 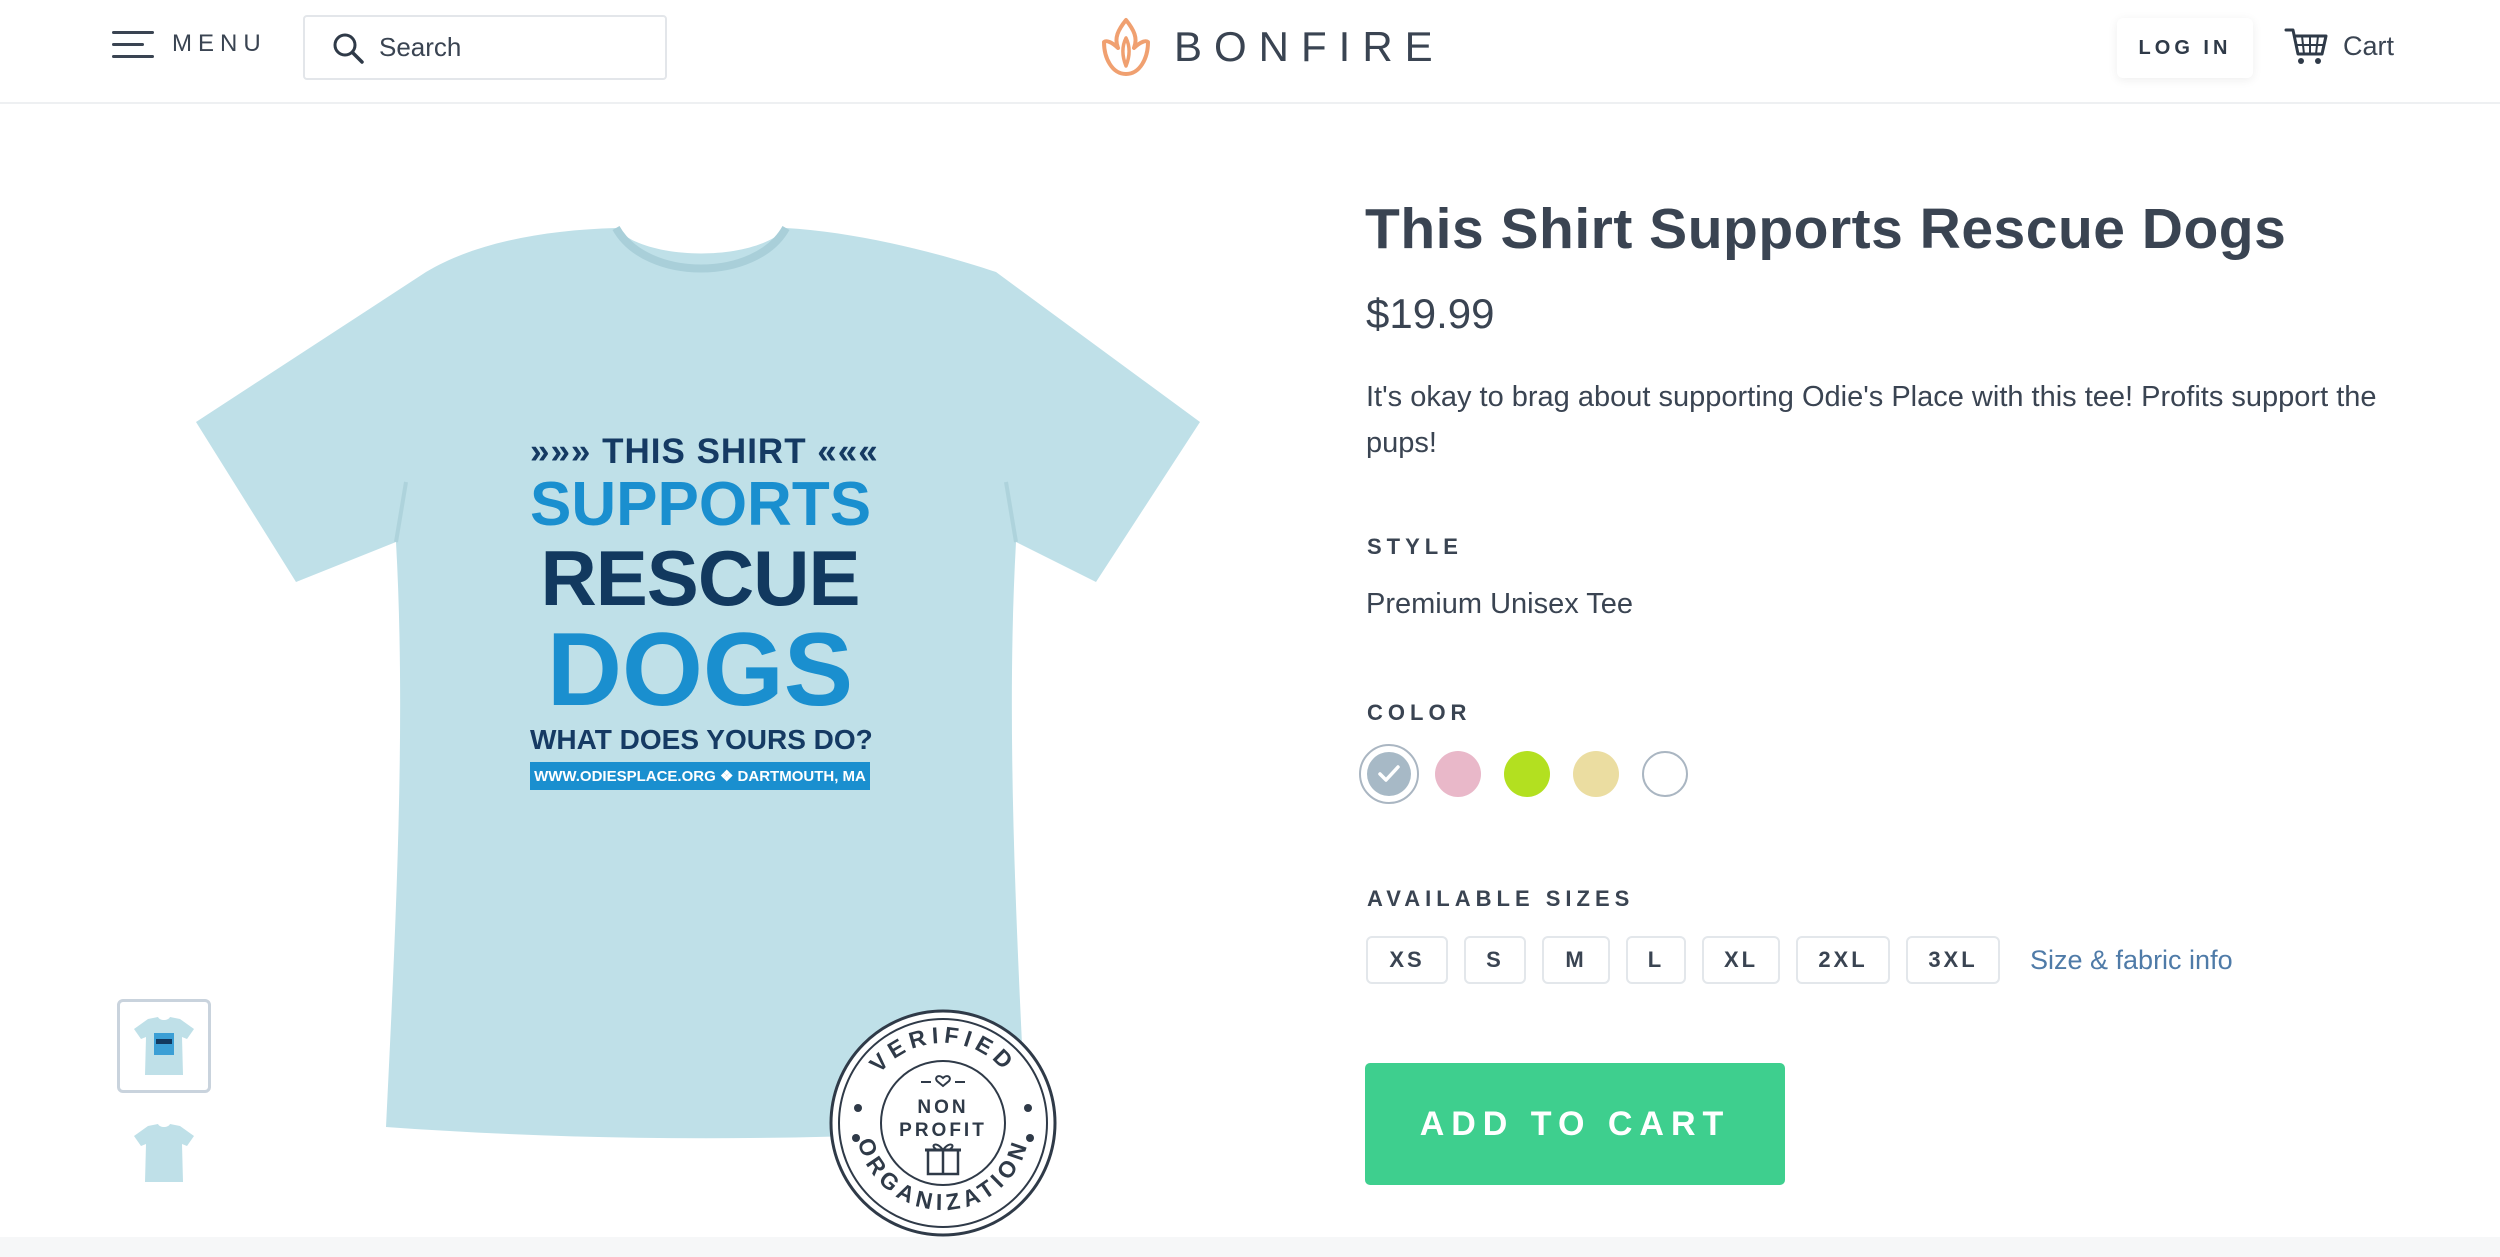 I want to click on bonfire-logo: BONFIRE, so click(x=1272, y=47).